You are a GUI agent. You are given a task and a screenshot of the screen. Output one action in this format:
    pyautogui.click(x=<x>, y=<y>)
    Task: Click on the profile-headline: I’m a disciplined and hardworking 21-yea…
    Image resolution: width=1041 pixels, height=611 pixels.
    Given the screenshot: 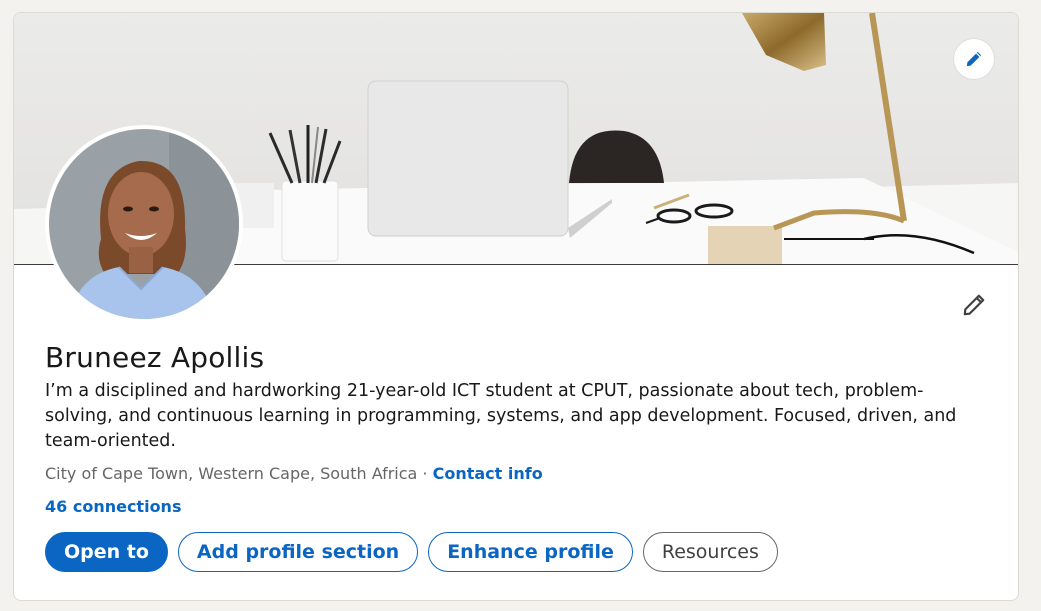 What is the action you would take?
    pyautogui.click(x=501, y=416)
    